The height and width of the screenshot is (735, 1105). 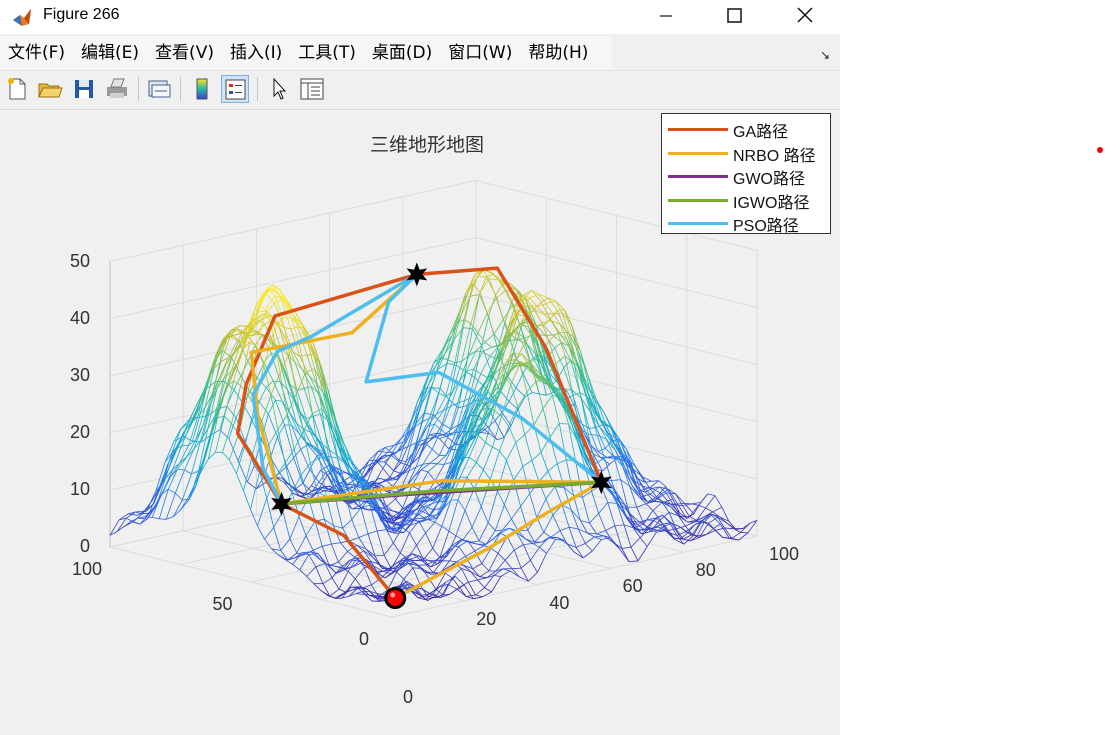 What do you see at coordinates (364, 639) in the screenshot?
I see `y-tick-0: 0` at bounding box center [364, 639].